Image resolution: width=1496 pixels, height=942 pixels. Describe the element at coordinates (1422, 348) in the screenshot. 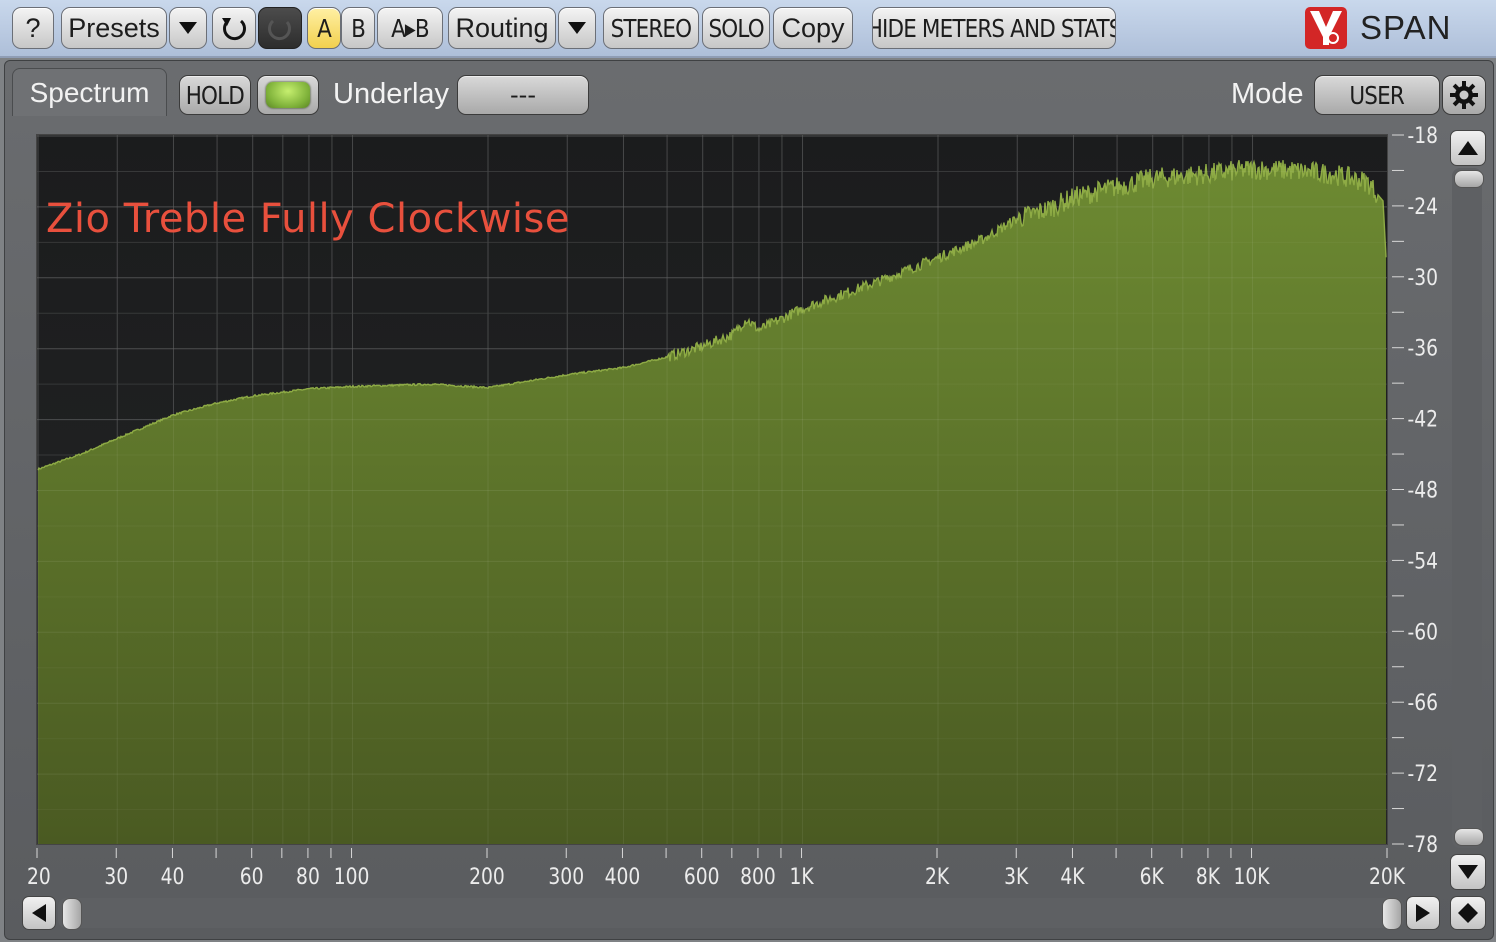

I see `db-tick-label: -36` at that location.